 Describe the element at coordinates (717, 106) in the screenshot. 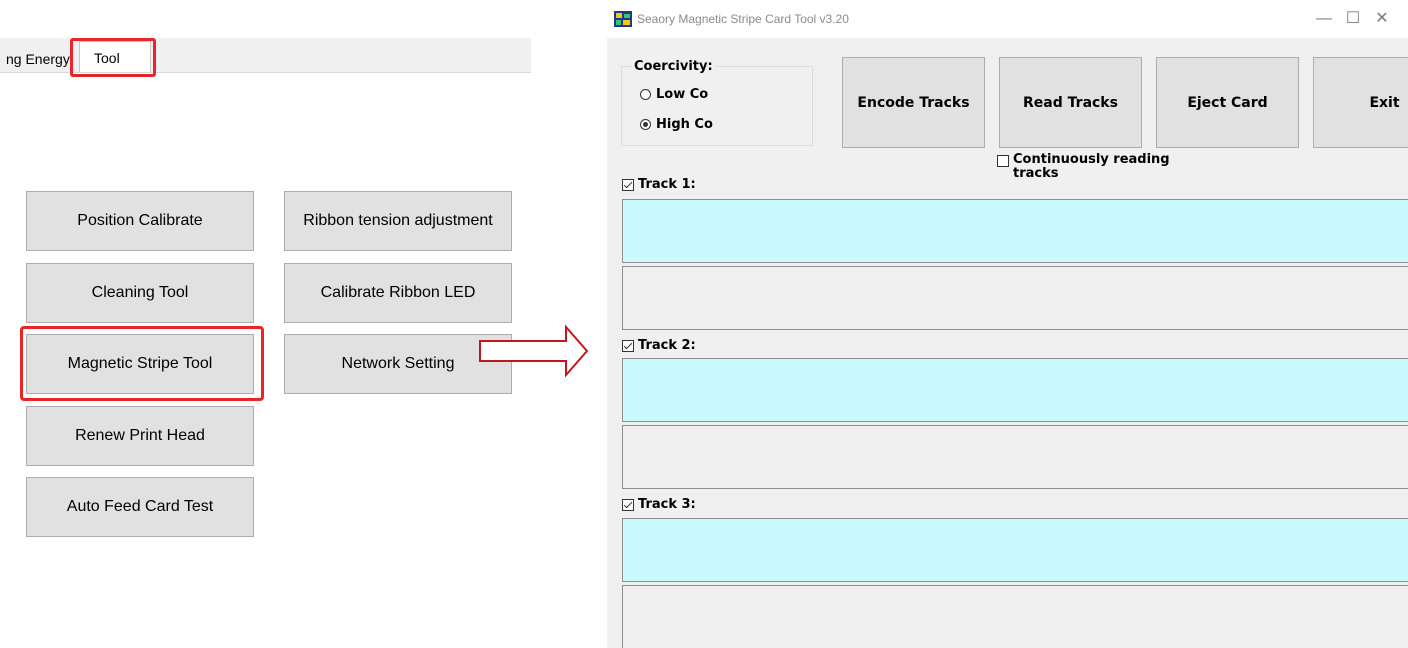

I see `coercivity-group` at that location.